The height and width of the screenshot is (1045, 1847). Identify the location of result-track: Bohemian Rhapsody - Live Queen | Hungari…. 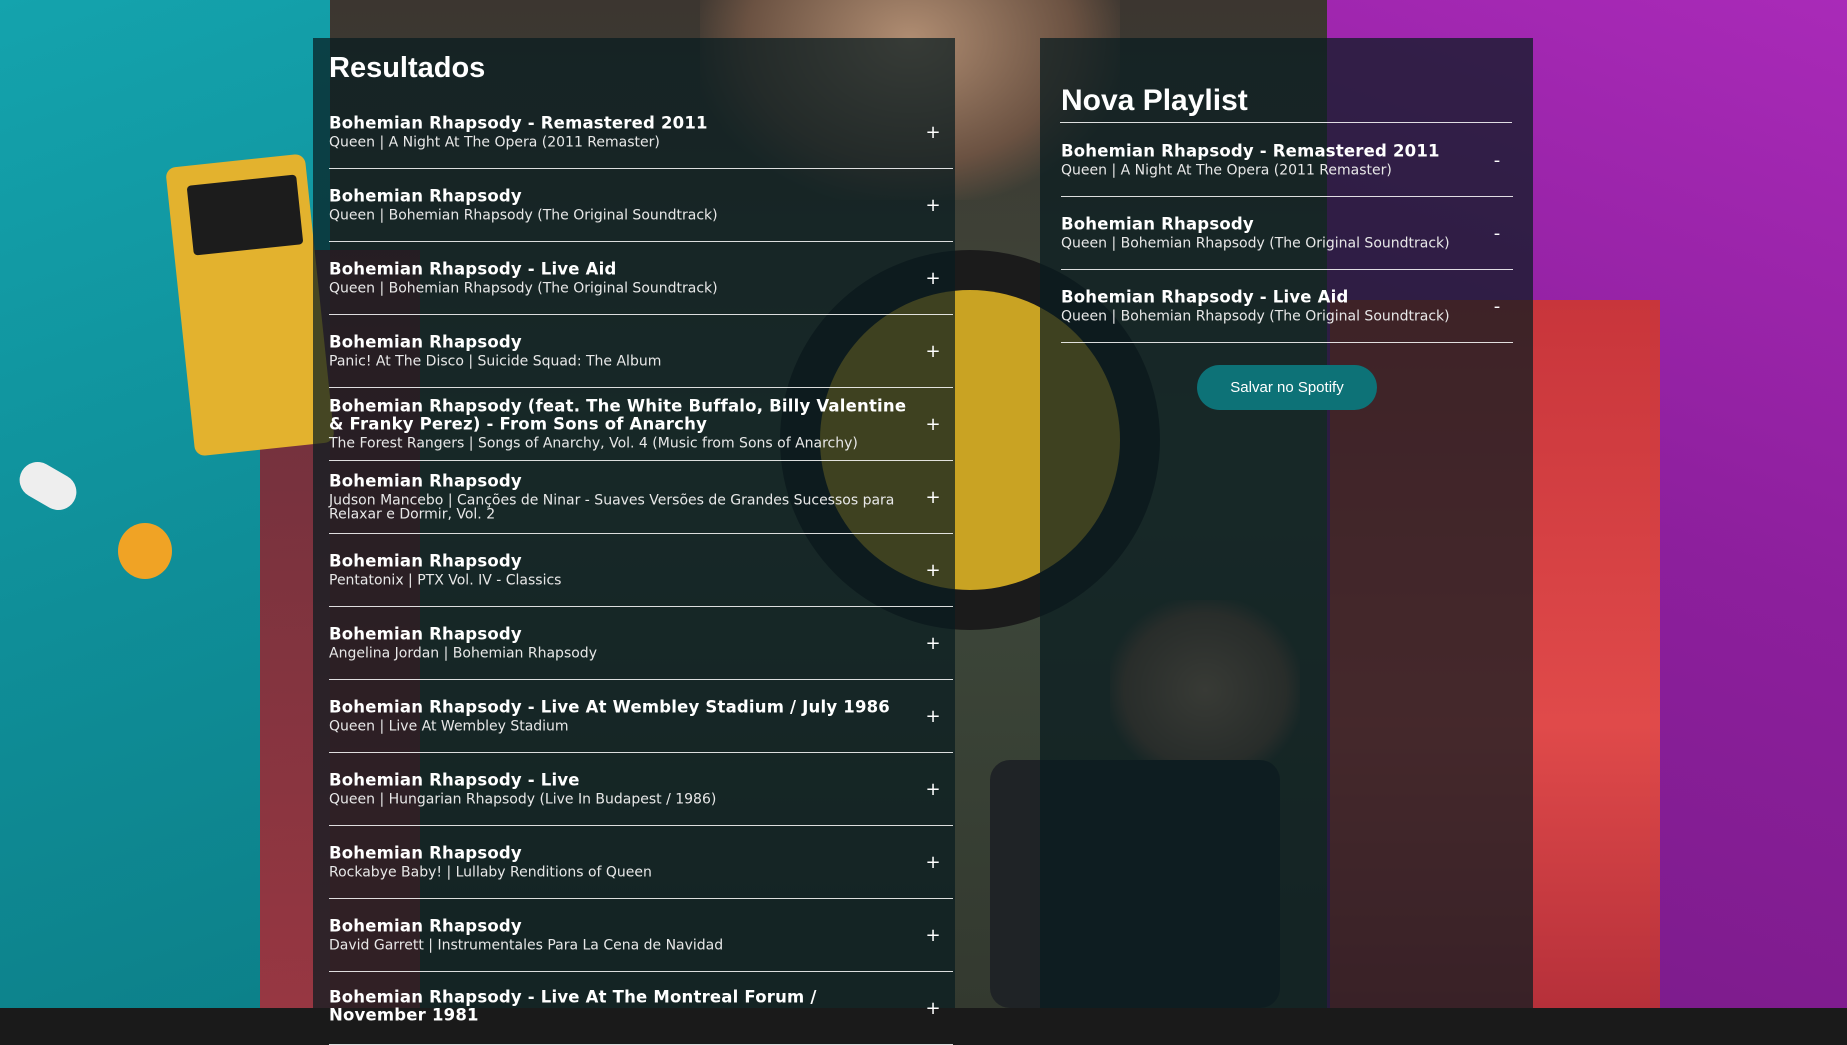
(641, 789).